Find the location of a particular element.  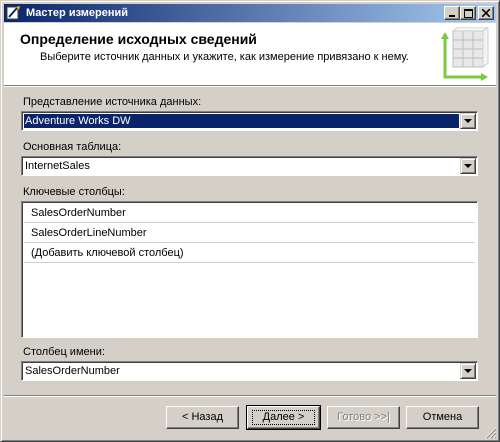

title-bar: Мастер измерений is located at coordinates (250, 13).